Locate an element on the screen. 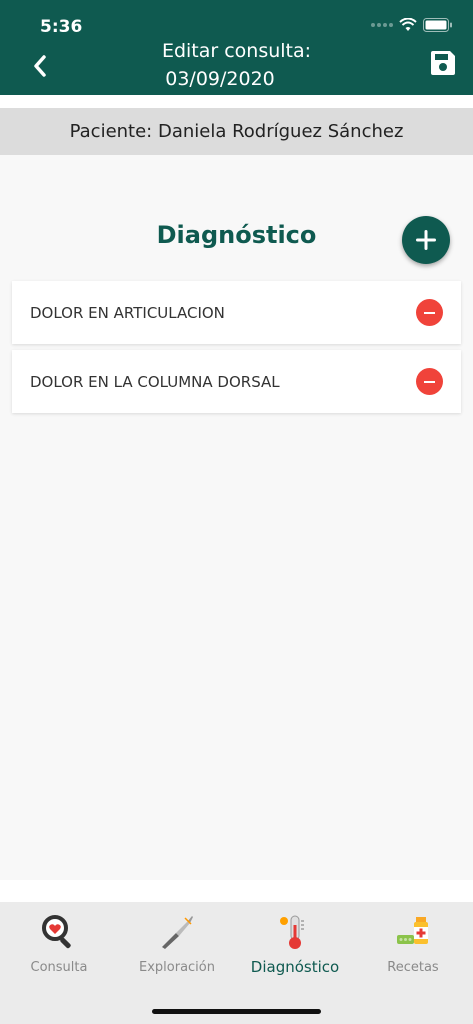 The image size is (473, 1024). status-time: 5:36 is located at coordinates (61, 27).